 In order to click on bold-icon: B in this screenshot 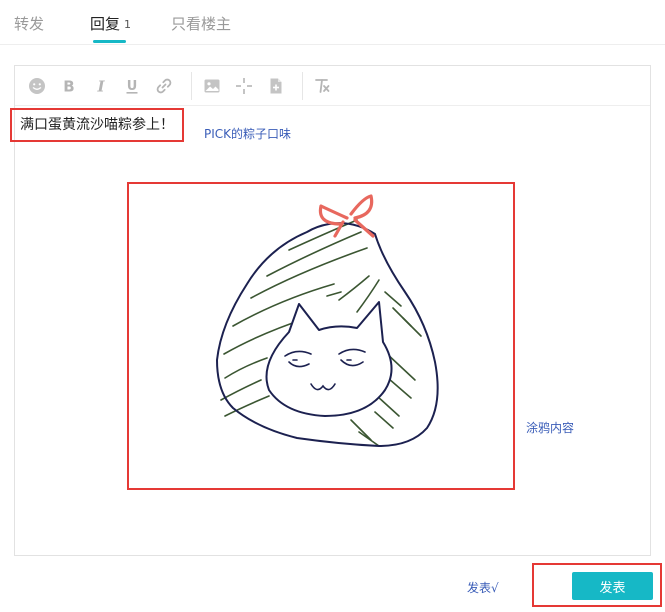, I will do `click(69, 86)`.